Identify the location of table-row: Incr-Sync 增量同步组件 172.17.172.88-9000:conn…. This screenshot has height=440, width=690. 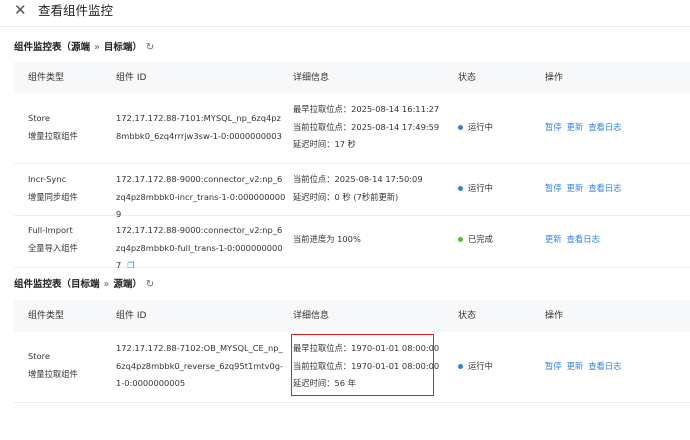
(352, 191).